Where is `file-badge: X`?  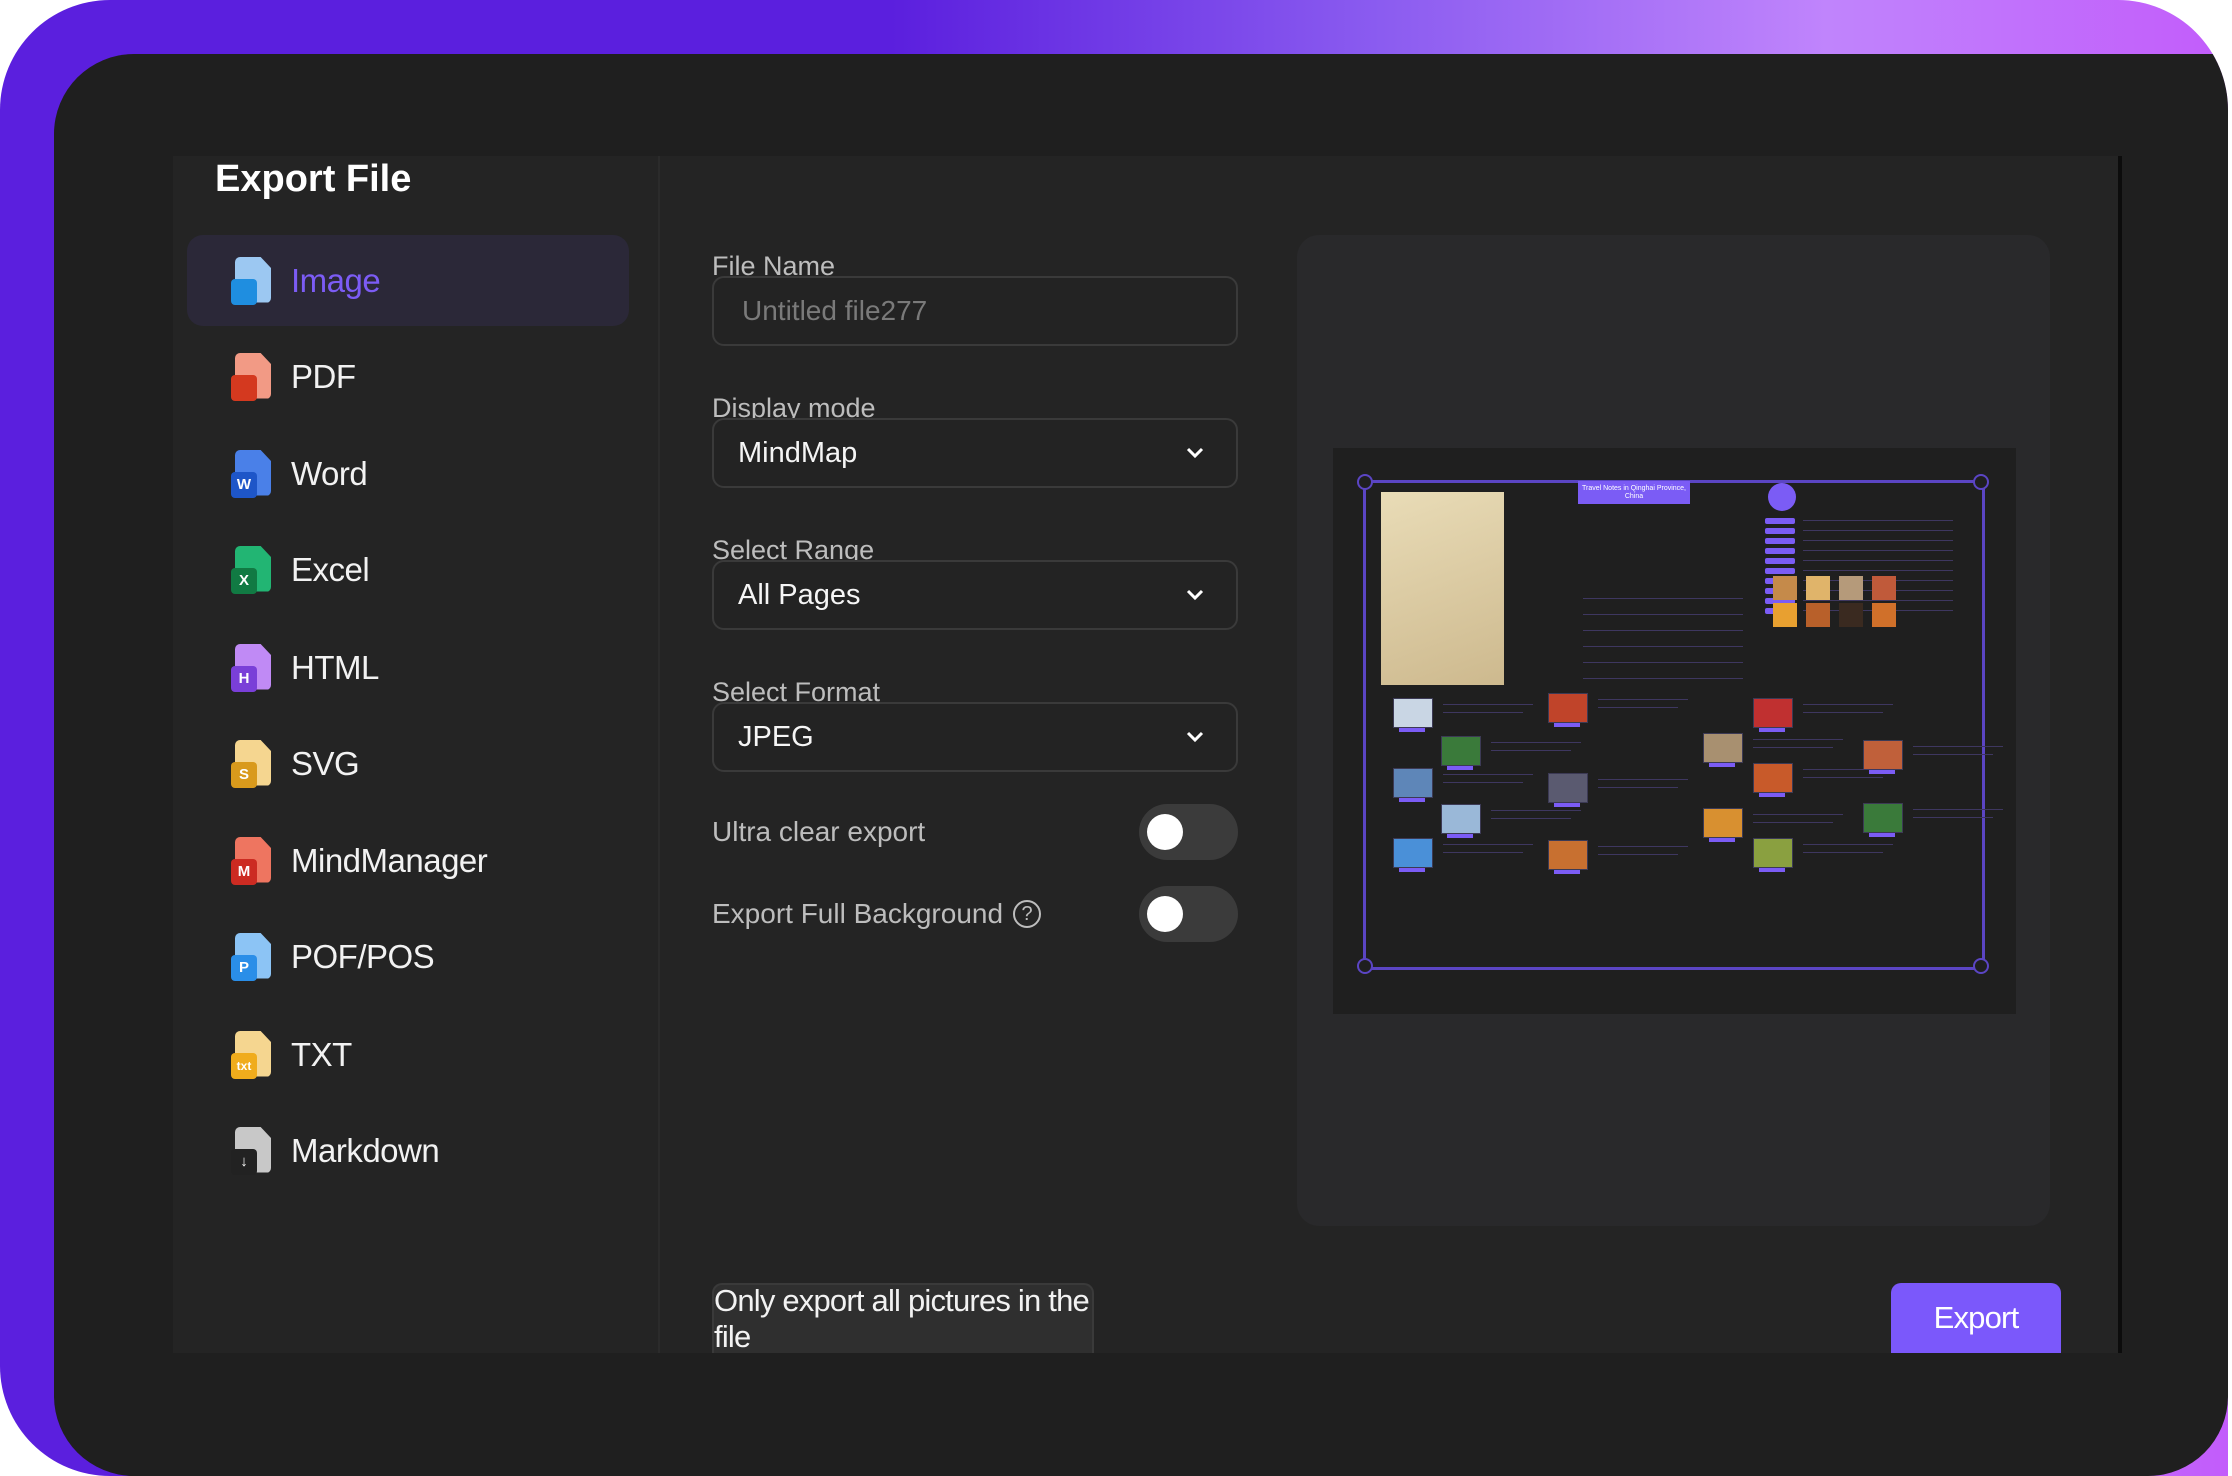
file-badge: X is located at coordinates (244, 580).